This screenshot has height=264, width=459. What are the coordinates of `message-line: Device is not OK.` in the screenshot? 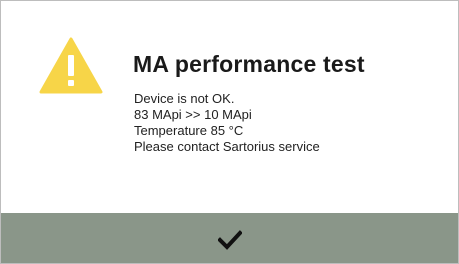 It's located at (184, 98).